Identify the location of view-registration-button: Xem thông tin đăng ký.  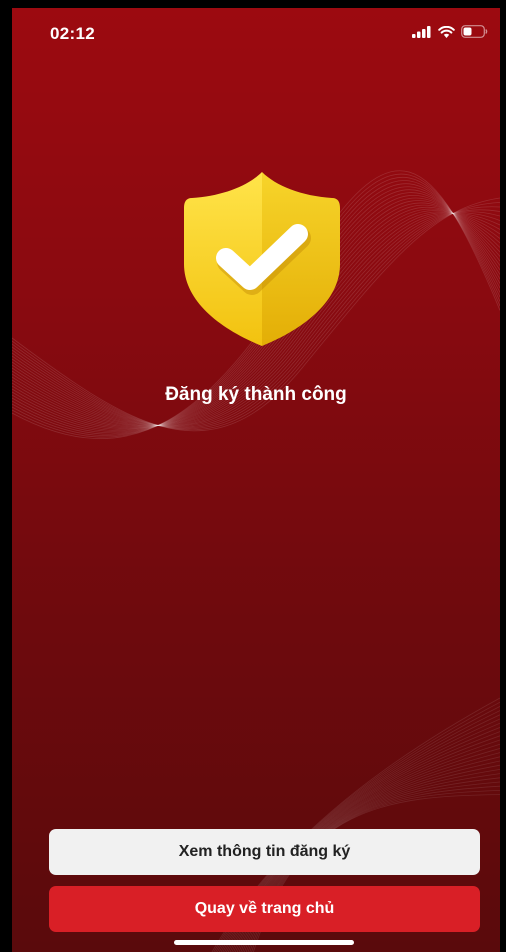
(264, 852).